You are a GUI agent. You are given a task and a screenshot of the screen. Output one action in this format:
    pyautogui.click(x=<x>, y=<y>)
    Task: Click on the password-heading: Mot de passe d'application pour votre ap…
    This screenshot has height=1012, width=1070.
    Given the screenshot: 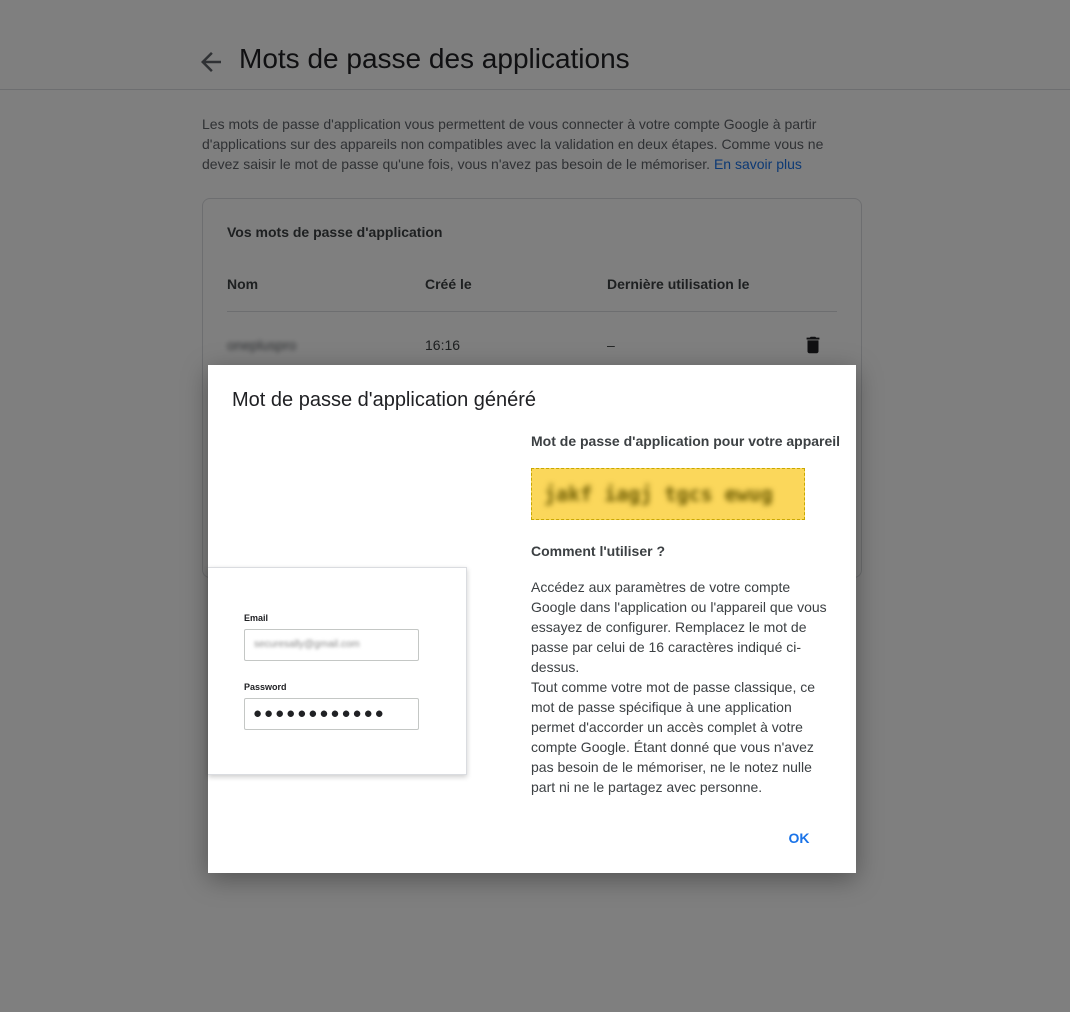 What is the action you would take?
    pyautogui.click(x=686, y=441)
    